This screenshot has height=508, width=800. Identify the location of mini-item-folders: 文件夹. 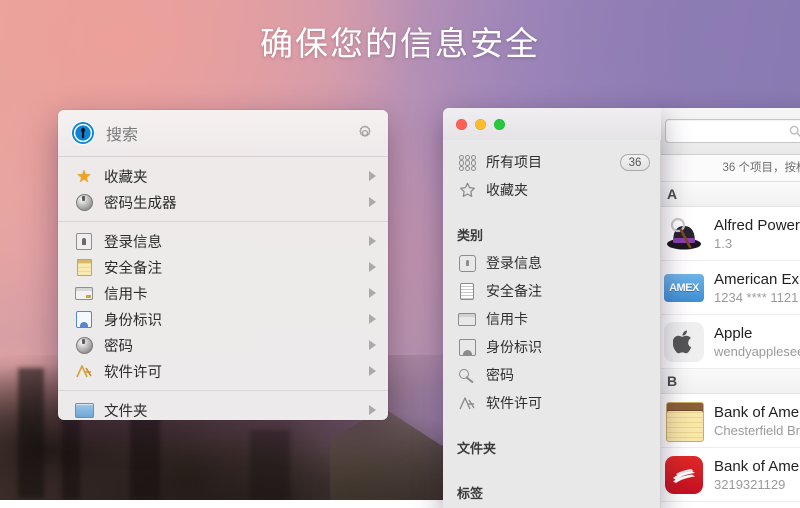
(223, 408).